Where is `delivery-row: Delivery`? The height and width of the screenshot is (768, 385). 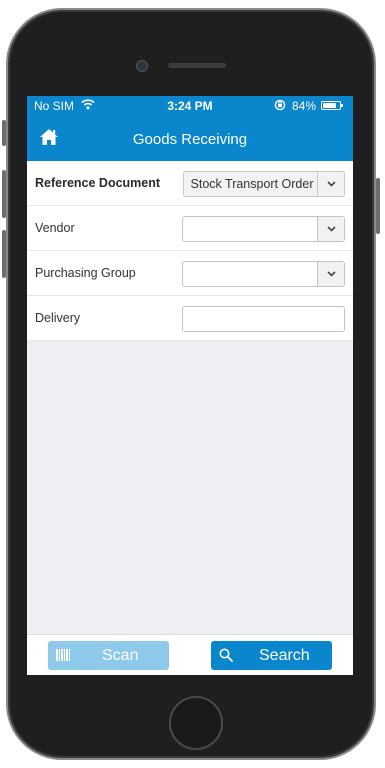 delivery-row: Delivery is located at coordinates (190, 318).